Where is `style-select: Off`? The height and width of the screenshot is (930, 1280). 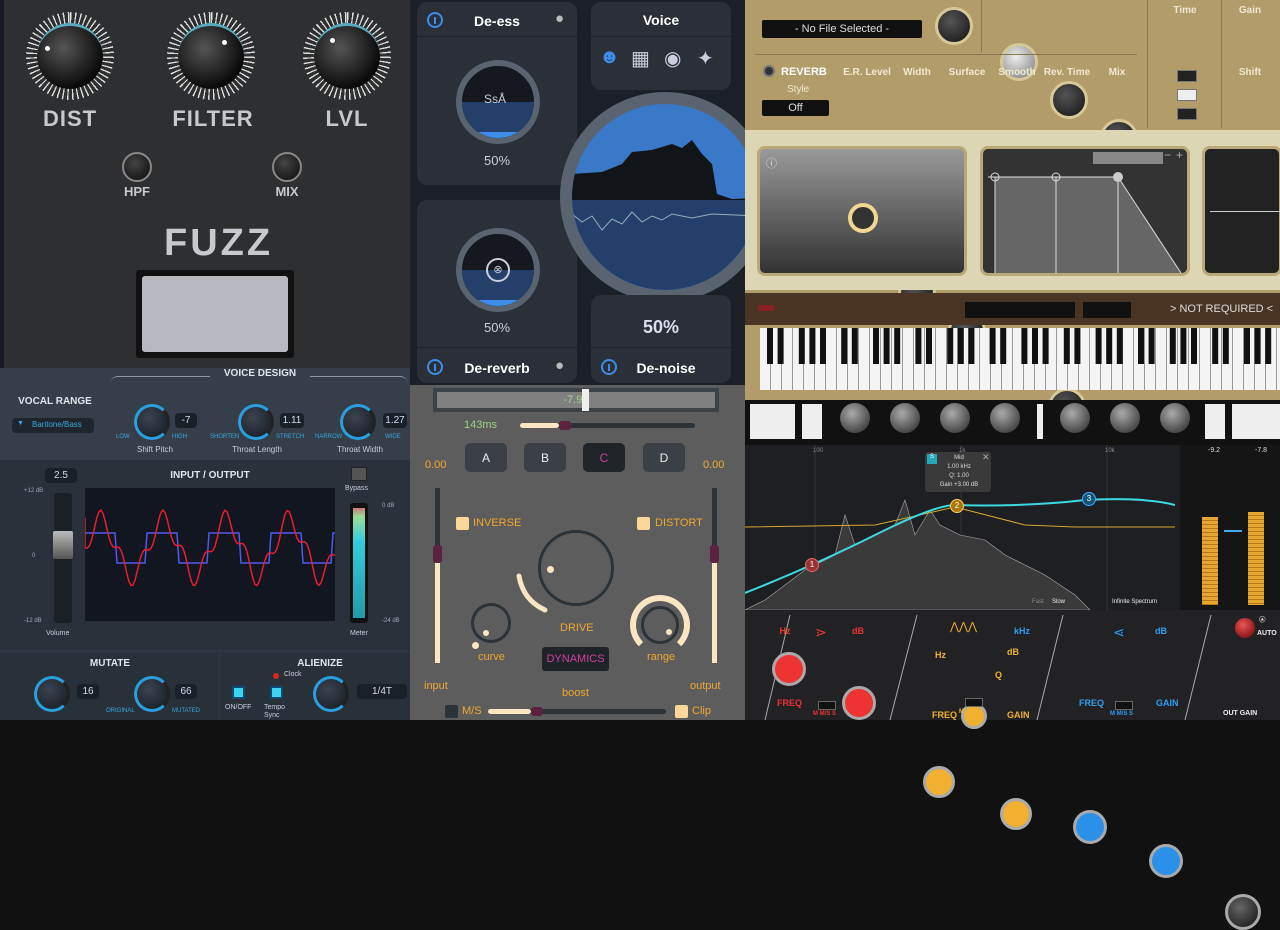 style-select: Off is located at coordinates (795, 108).